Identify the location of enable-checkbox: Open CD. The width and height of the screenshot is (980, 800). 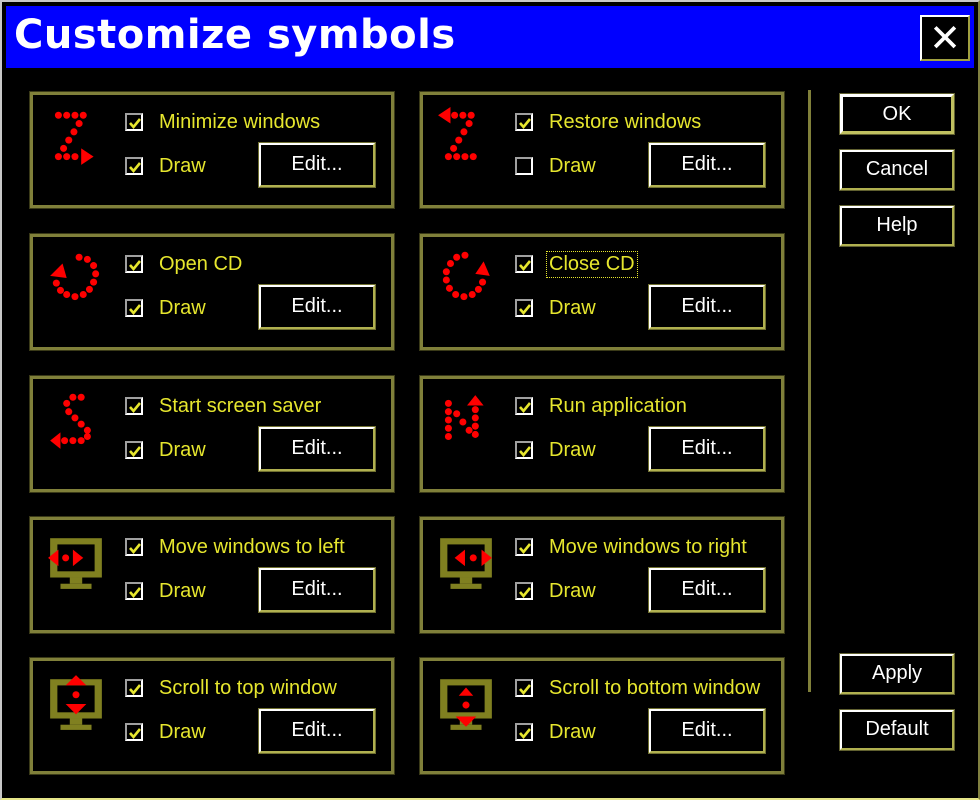
(184, 264).